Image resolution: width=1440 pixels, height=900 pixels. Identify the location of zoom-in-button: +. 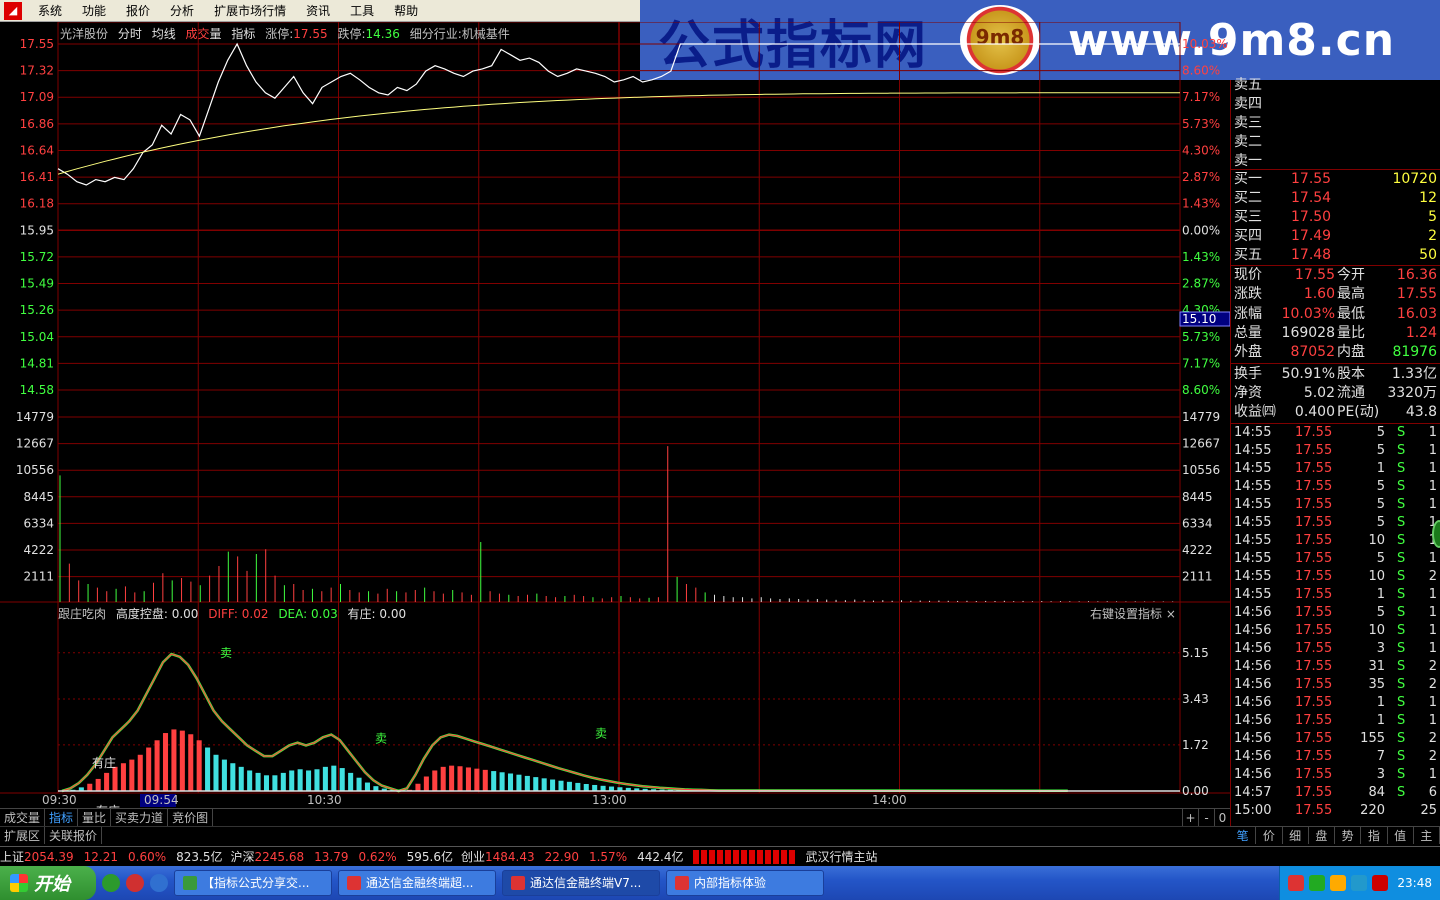
(1190, 817).